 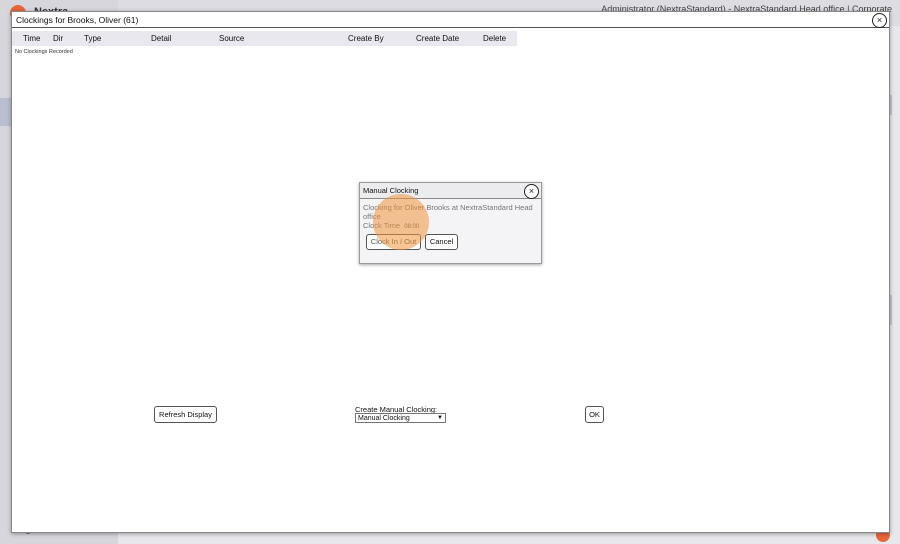 I want to click on column-header-detail: Detail, so click(x=185, y=38).